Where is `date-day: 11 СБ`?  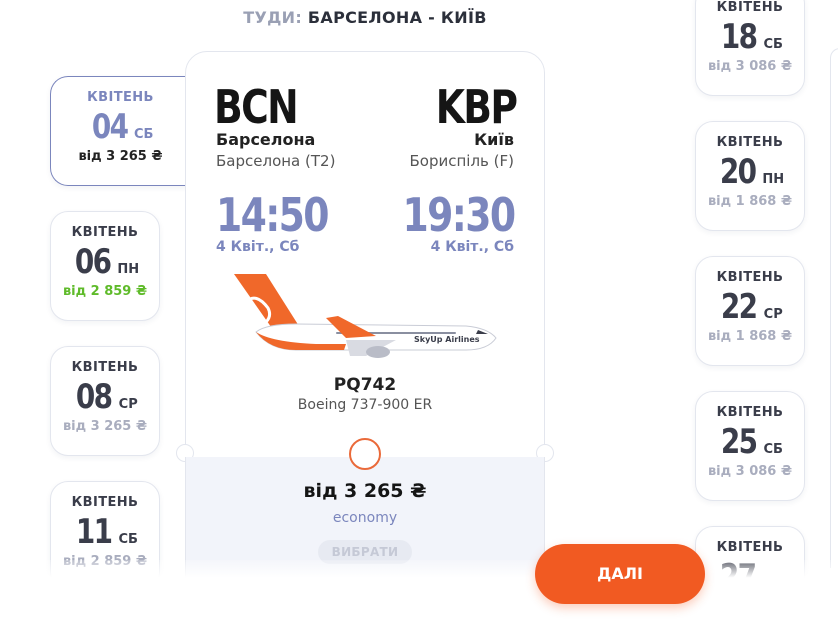
date-day: 11 СБ is located at coordinates (105, 532).